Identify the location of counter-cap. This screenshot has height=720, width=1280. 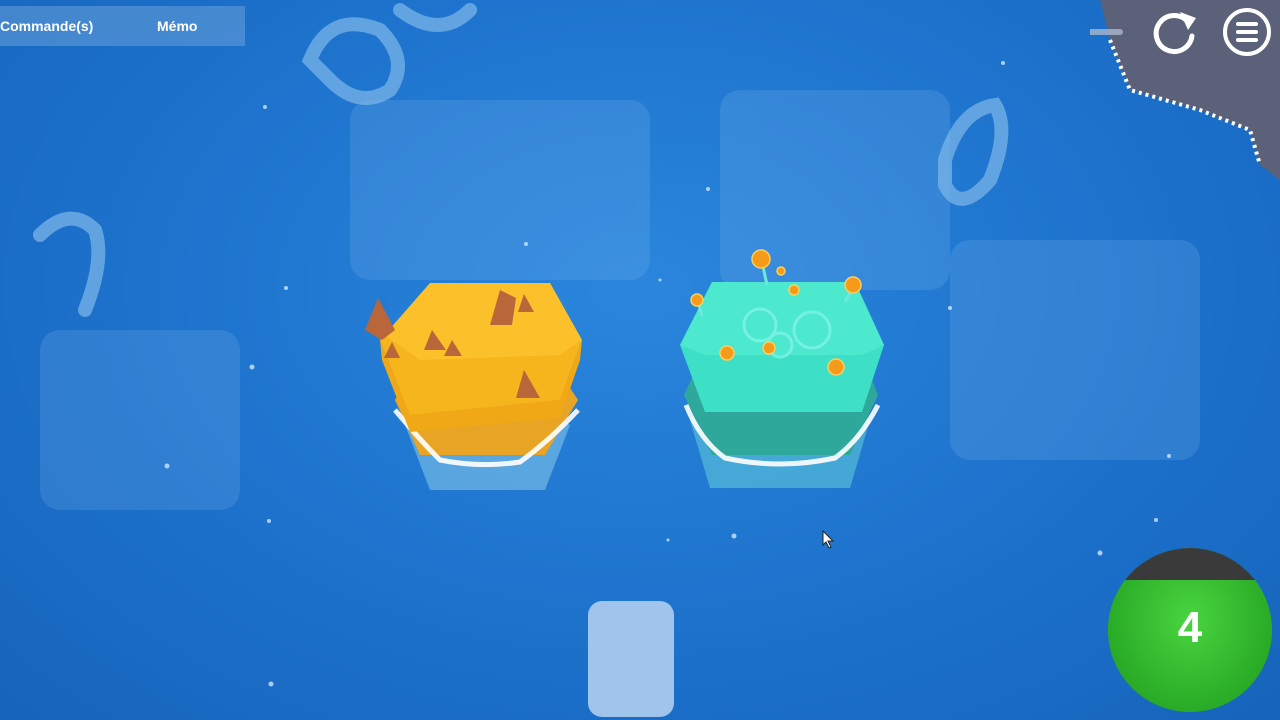
(1190, 564).